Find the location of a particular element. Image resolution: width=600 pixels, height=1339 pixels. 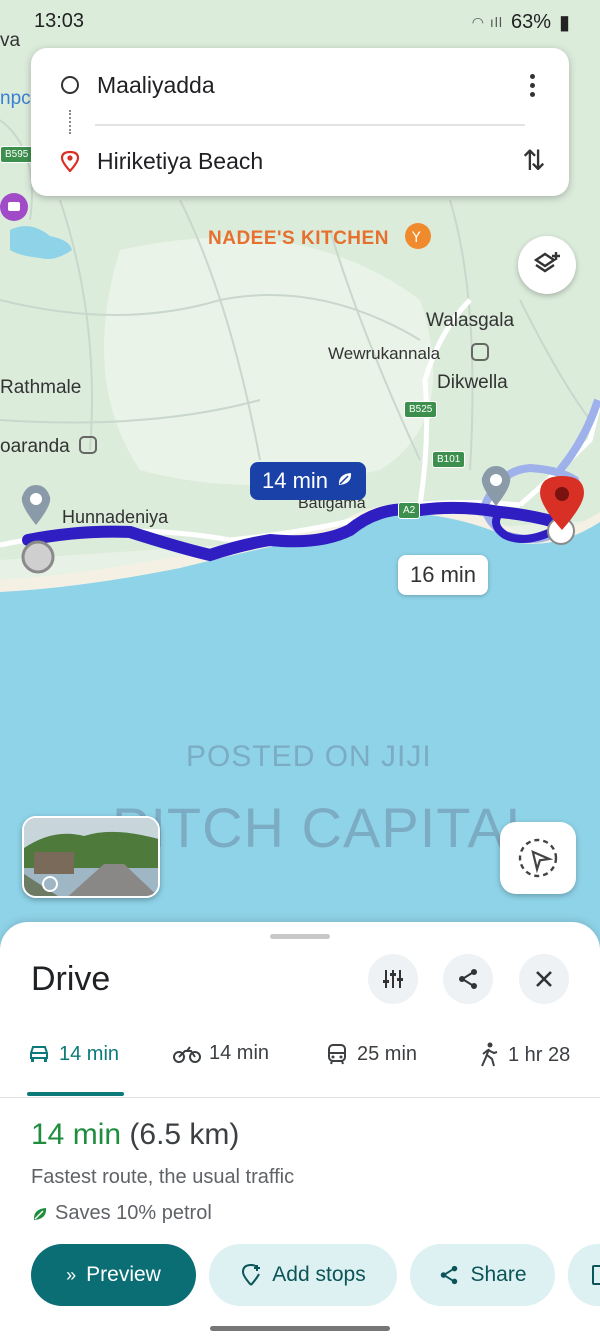

map-label-npc: npc is located at coordinates (15, 98).